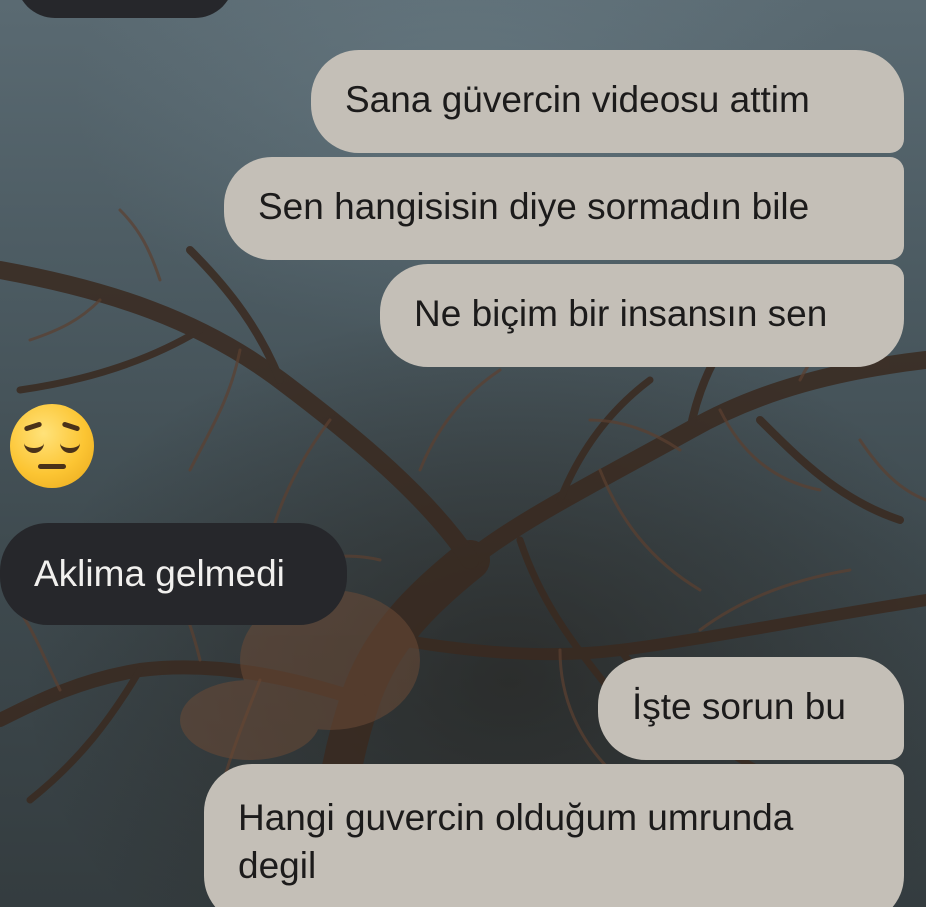 Image resolution: width=926 pixels, height=907 pixels. What do you see at coordinates (159, 573) in the screenshot?
I see `message-text: Aklima gelmedi` at bounding box center [159, 573].